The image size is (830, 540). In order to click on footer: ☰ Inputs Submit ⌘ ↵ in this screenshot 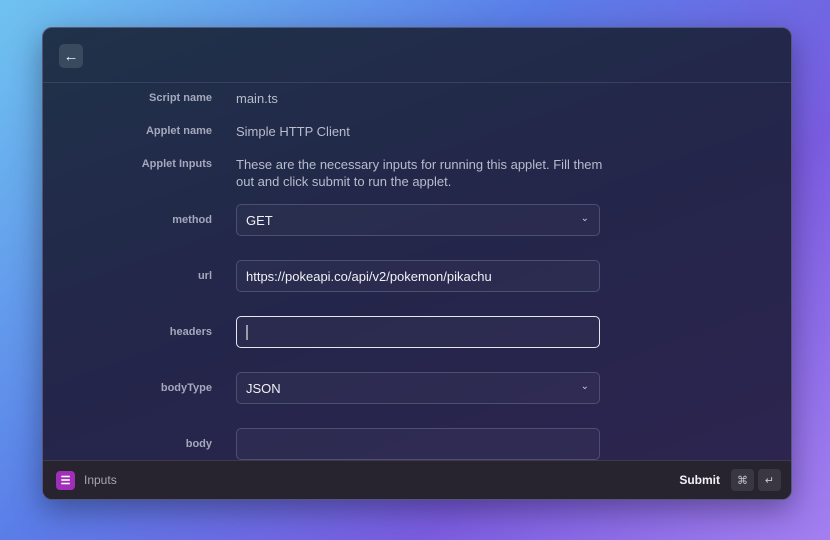, I will do `click(417, 479)`.